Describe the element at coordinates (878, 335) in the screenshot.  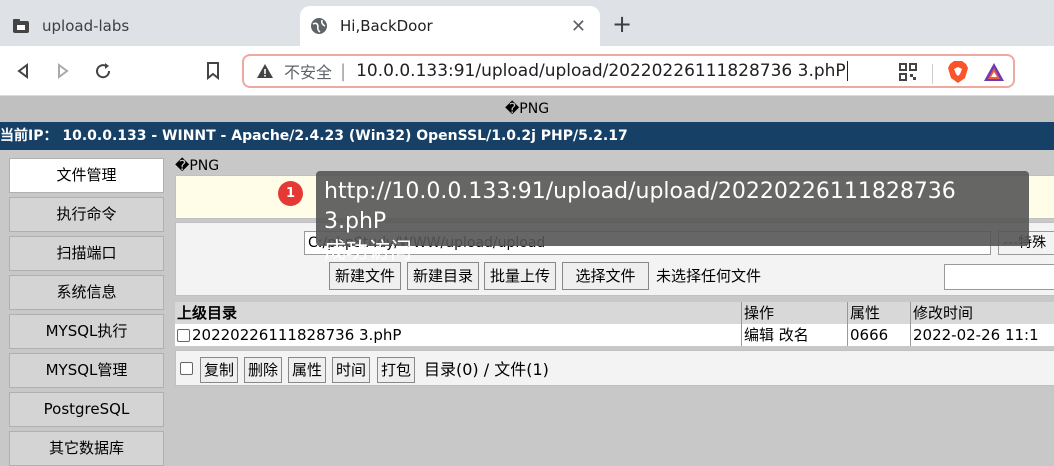
I see `file-attr: 0666` at that location.